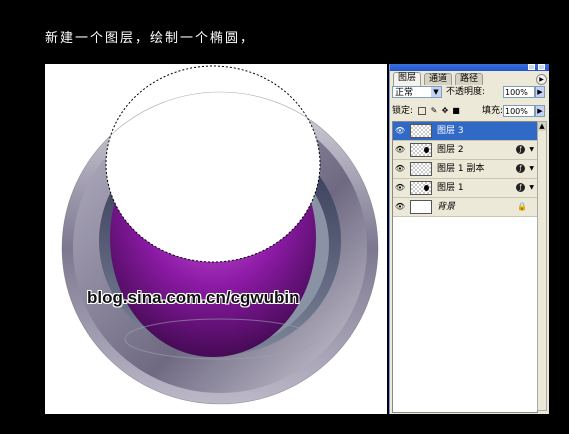 The width and height of the screenshot is (569, 434). Describe the element at coordinates (531, 67) in the screenshot. I see `minimize-icon` at that location.